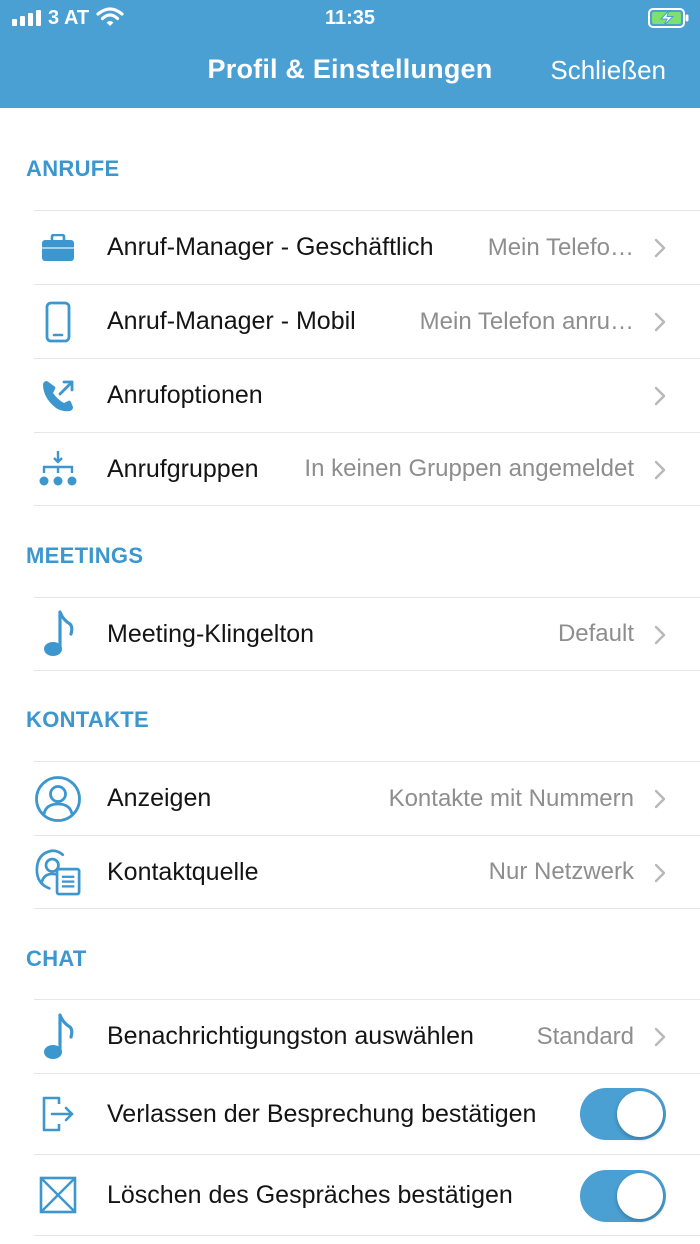 The width and height of the screenshot is (700, 1244). Describe the element at coordinates (159, 798) in the screenshot. I see `row-label: Anzeigen` at that location.